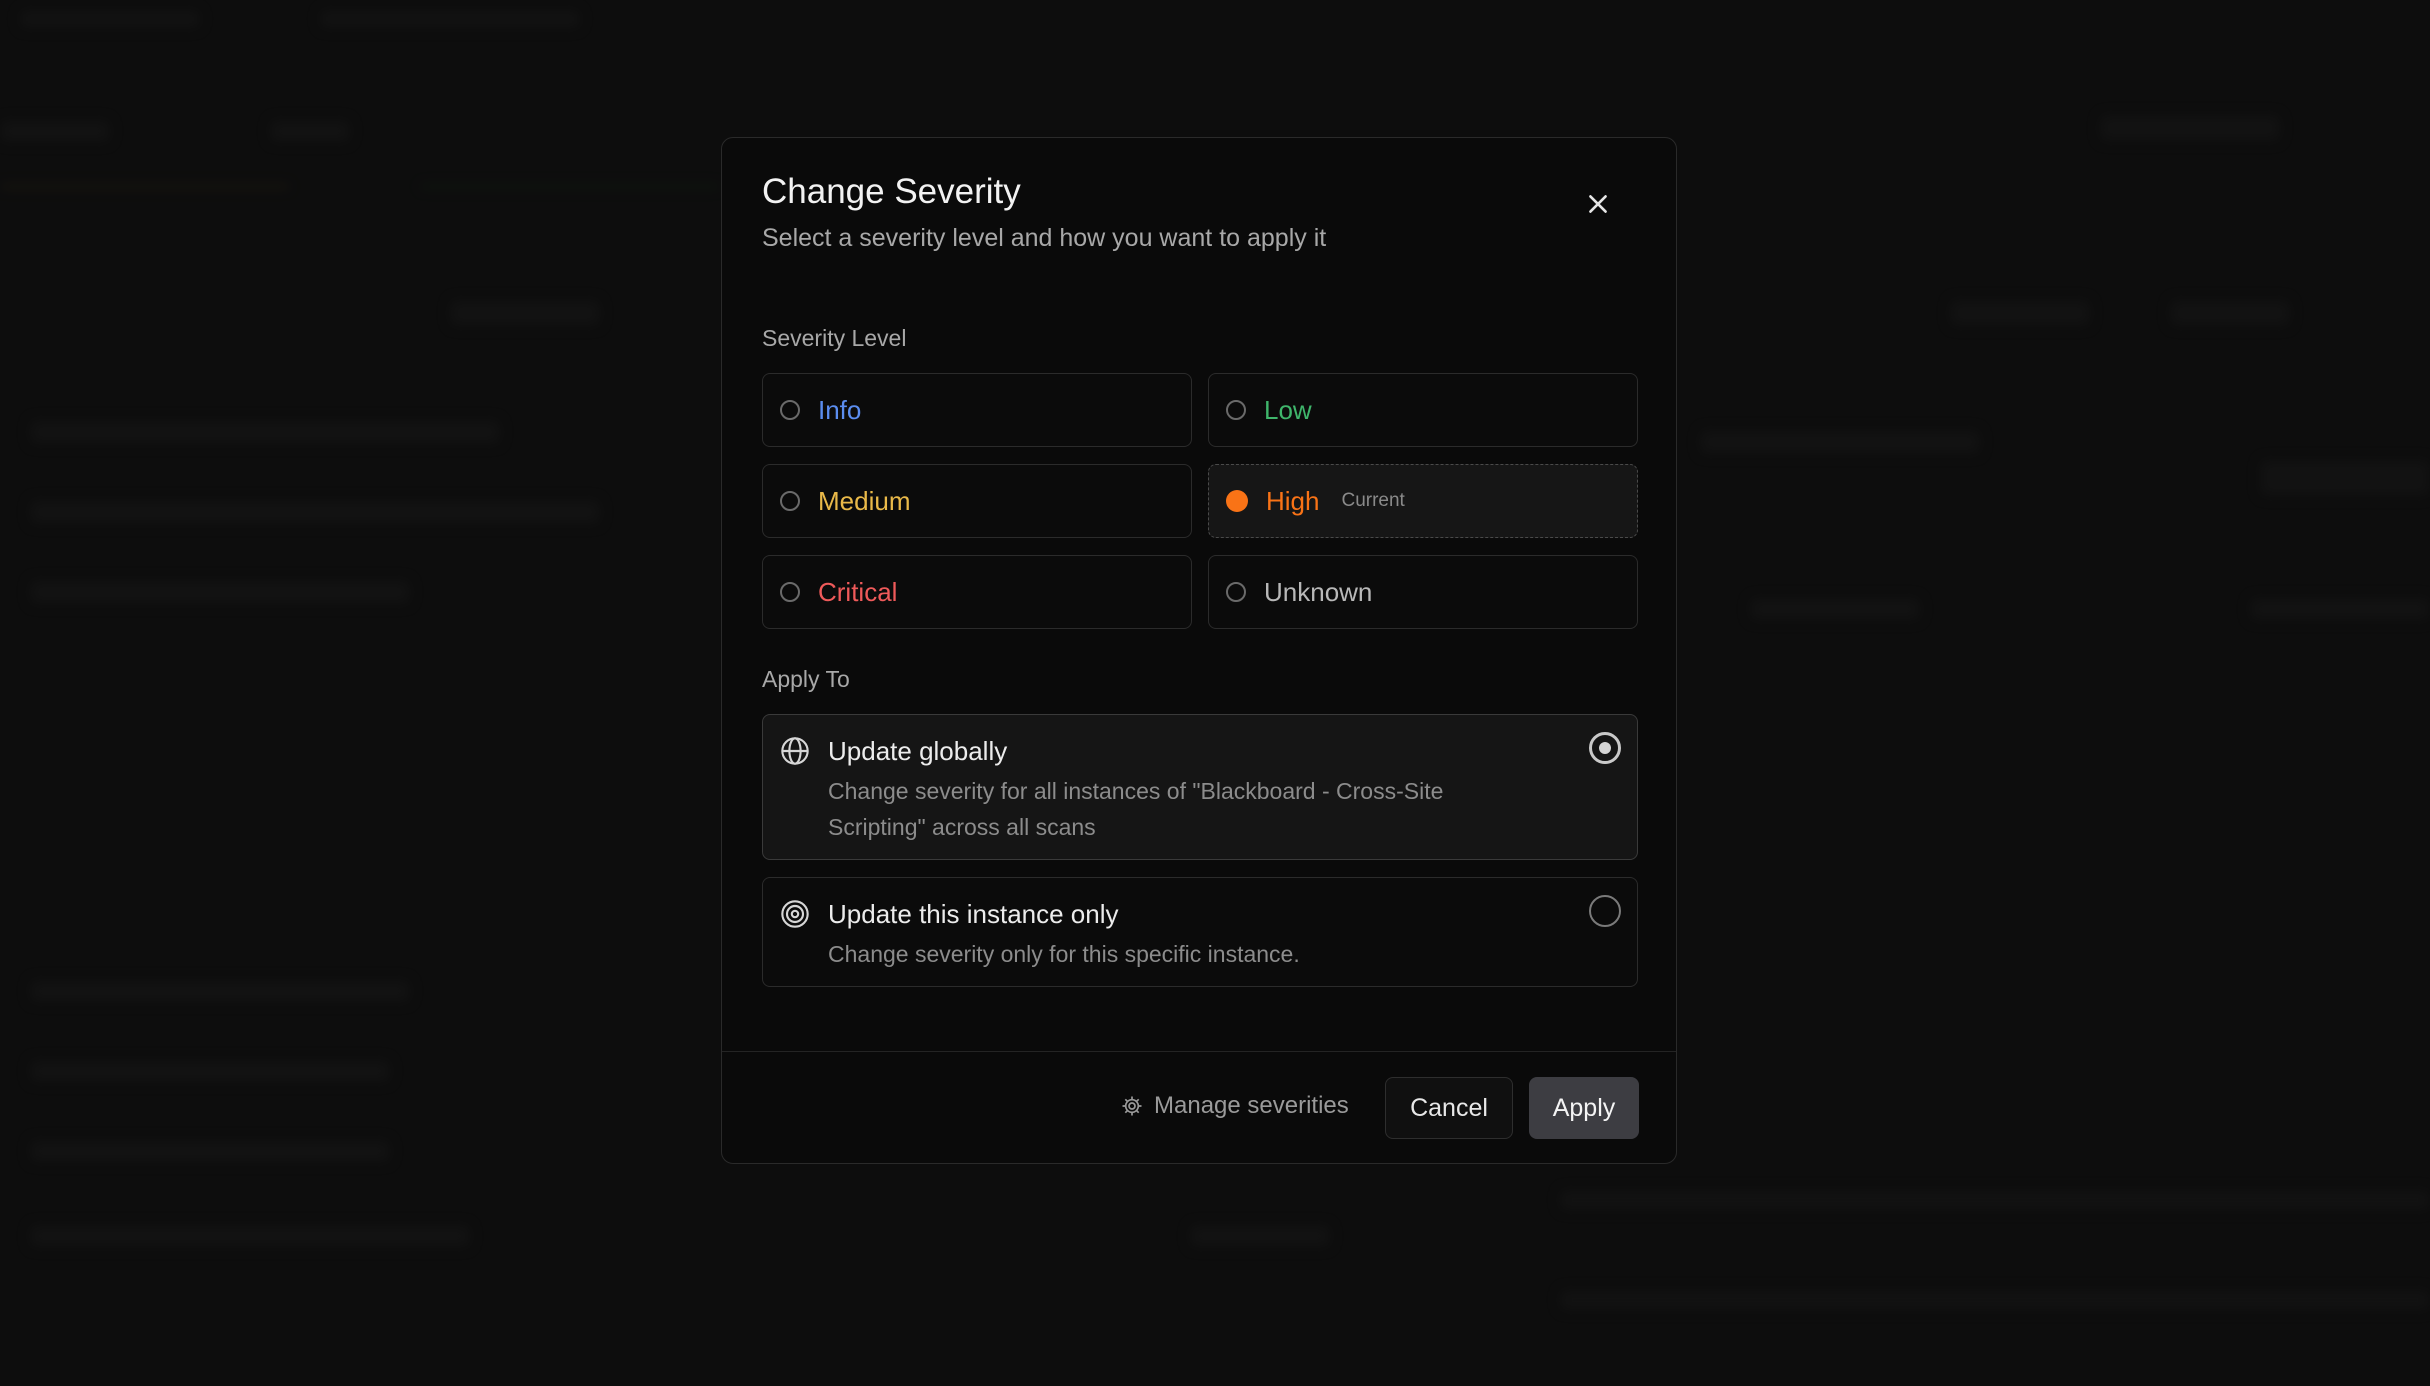  Describe the element at coordinates (977, 410) in the screenshot. I see `severity-option-info: Info` at that location.